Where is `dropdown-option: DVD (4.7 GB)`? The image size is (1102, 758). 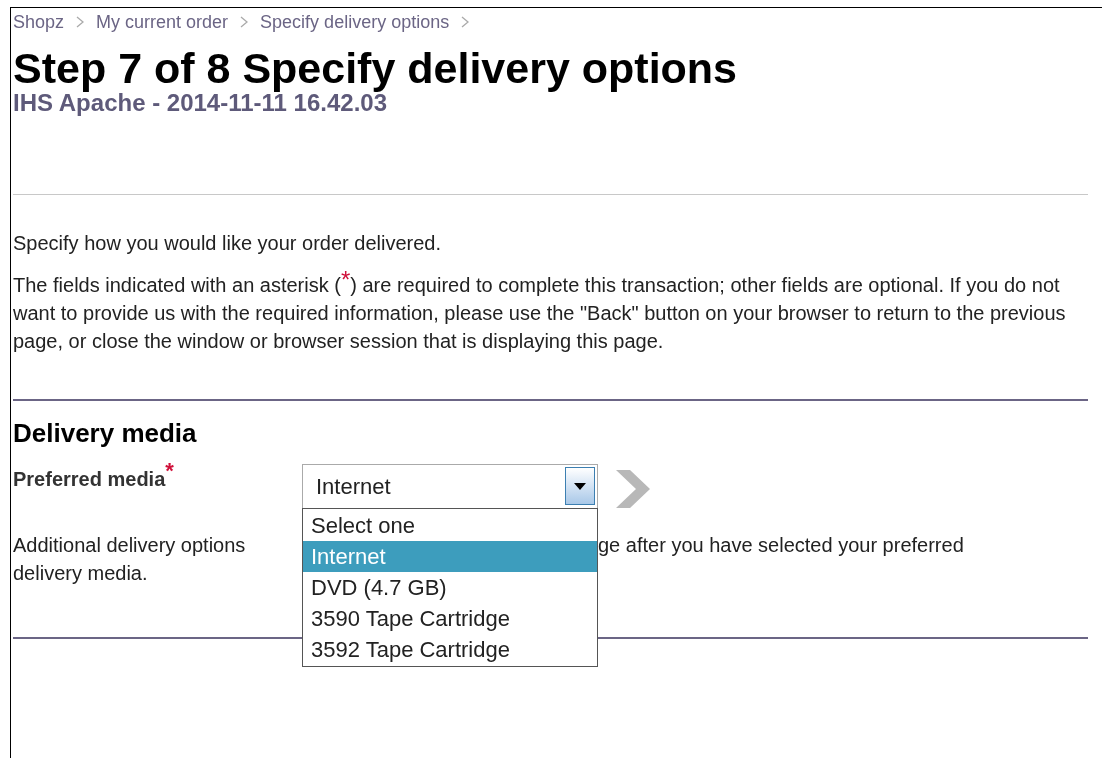
dropdown-option: DVD (4.7 GB) is located at coordinates (450, 587).